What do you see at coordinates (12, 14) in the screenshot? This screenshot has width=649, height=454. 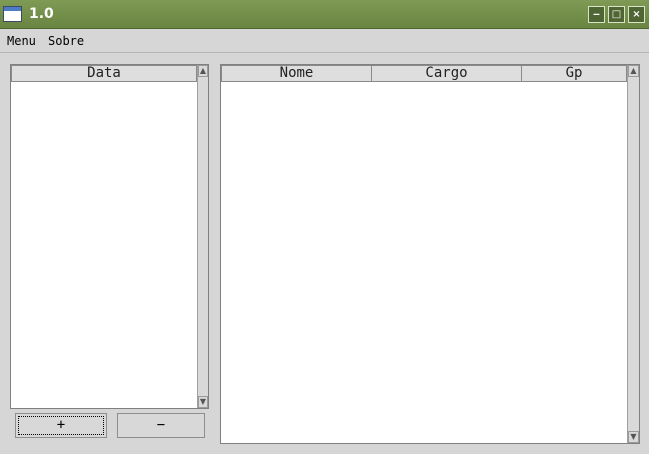 I see `window-icon` at bounding box center [12, 14].